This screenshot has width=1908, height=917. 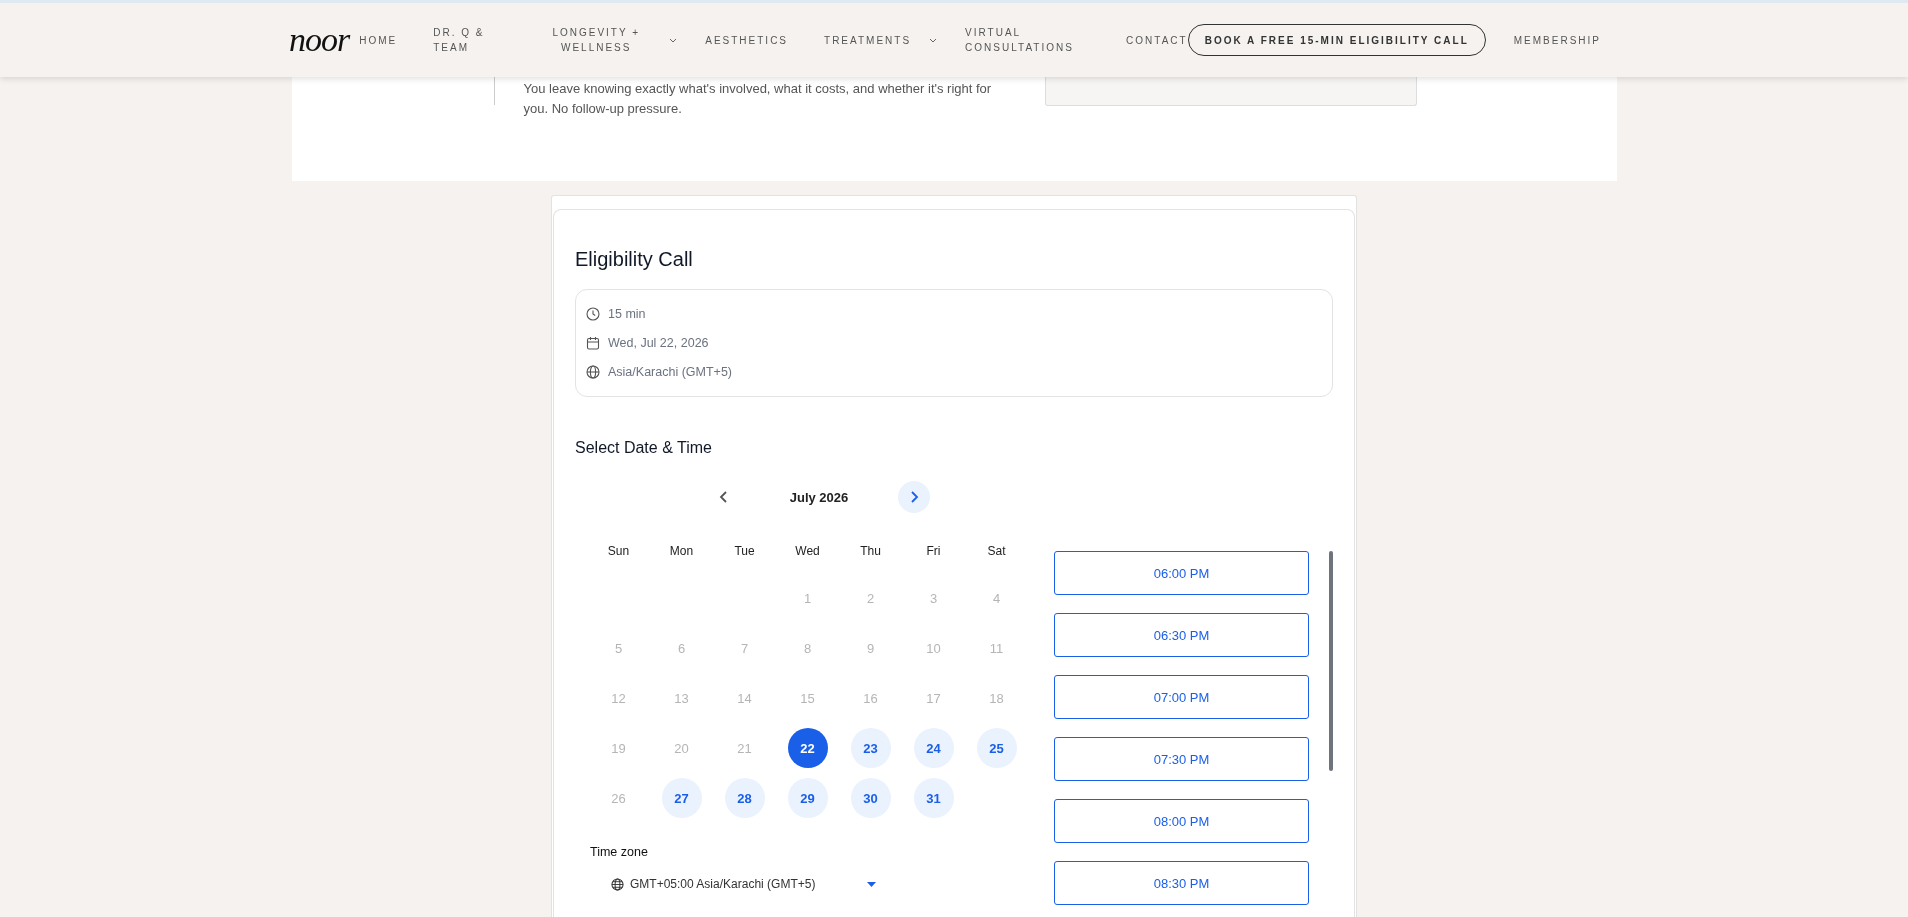 What do you see at coordinates (658, 343) in the screenshot?
I see `detail-text: Wed, Jul 22, 2026` at bounding box center [658, 343].